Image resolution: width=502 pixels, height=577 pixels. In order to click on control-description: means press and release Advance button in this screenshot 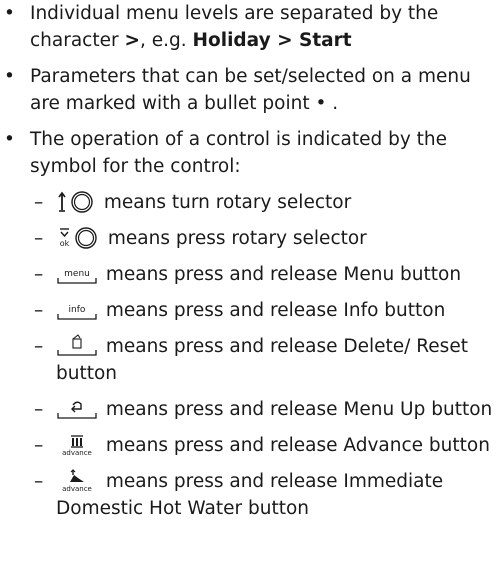, I will do `click(297, 445)`.